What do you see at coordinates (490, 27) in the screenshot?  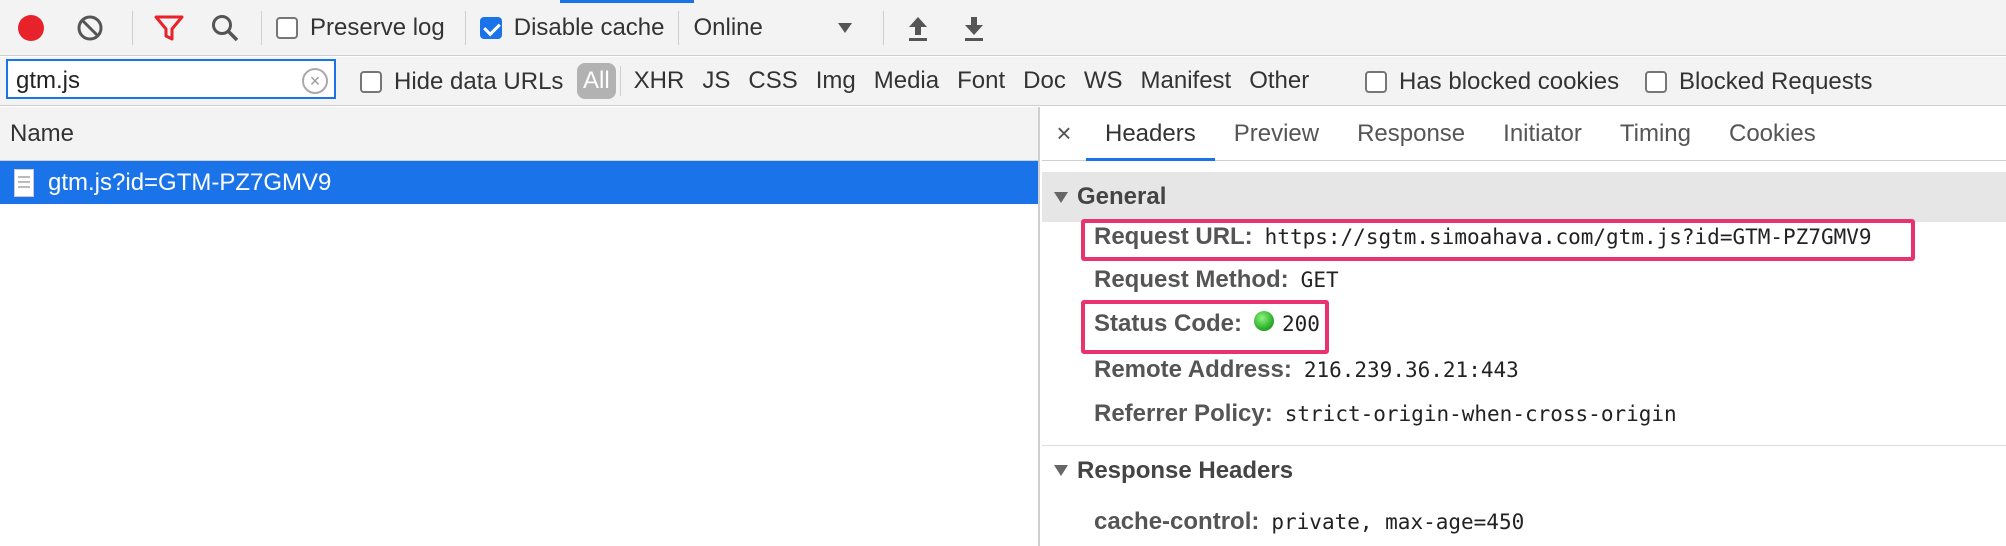 I see `disable-cache-box` at bounding box center [490, 27].